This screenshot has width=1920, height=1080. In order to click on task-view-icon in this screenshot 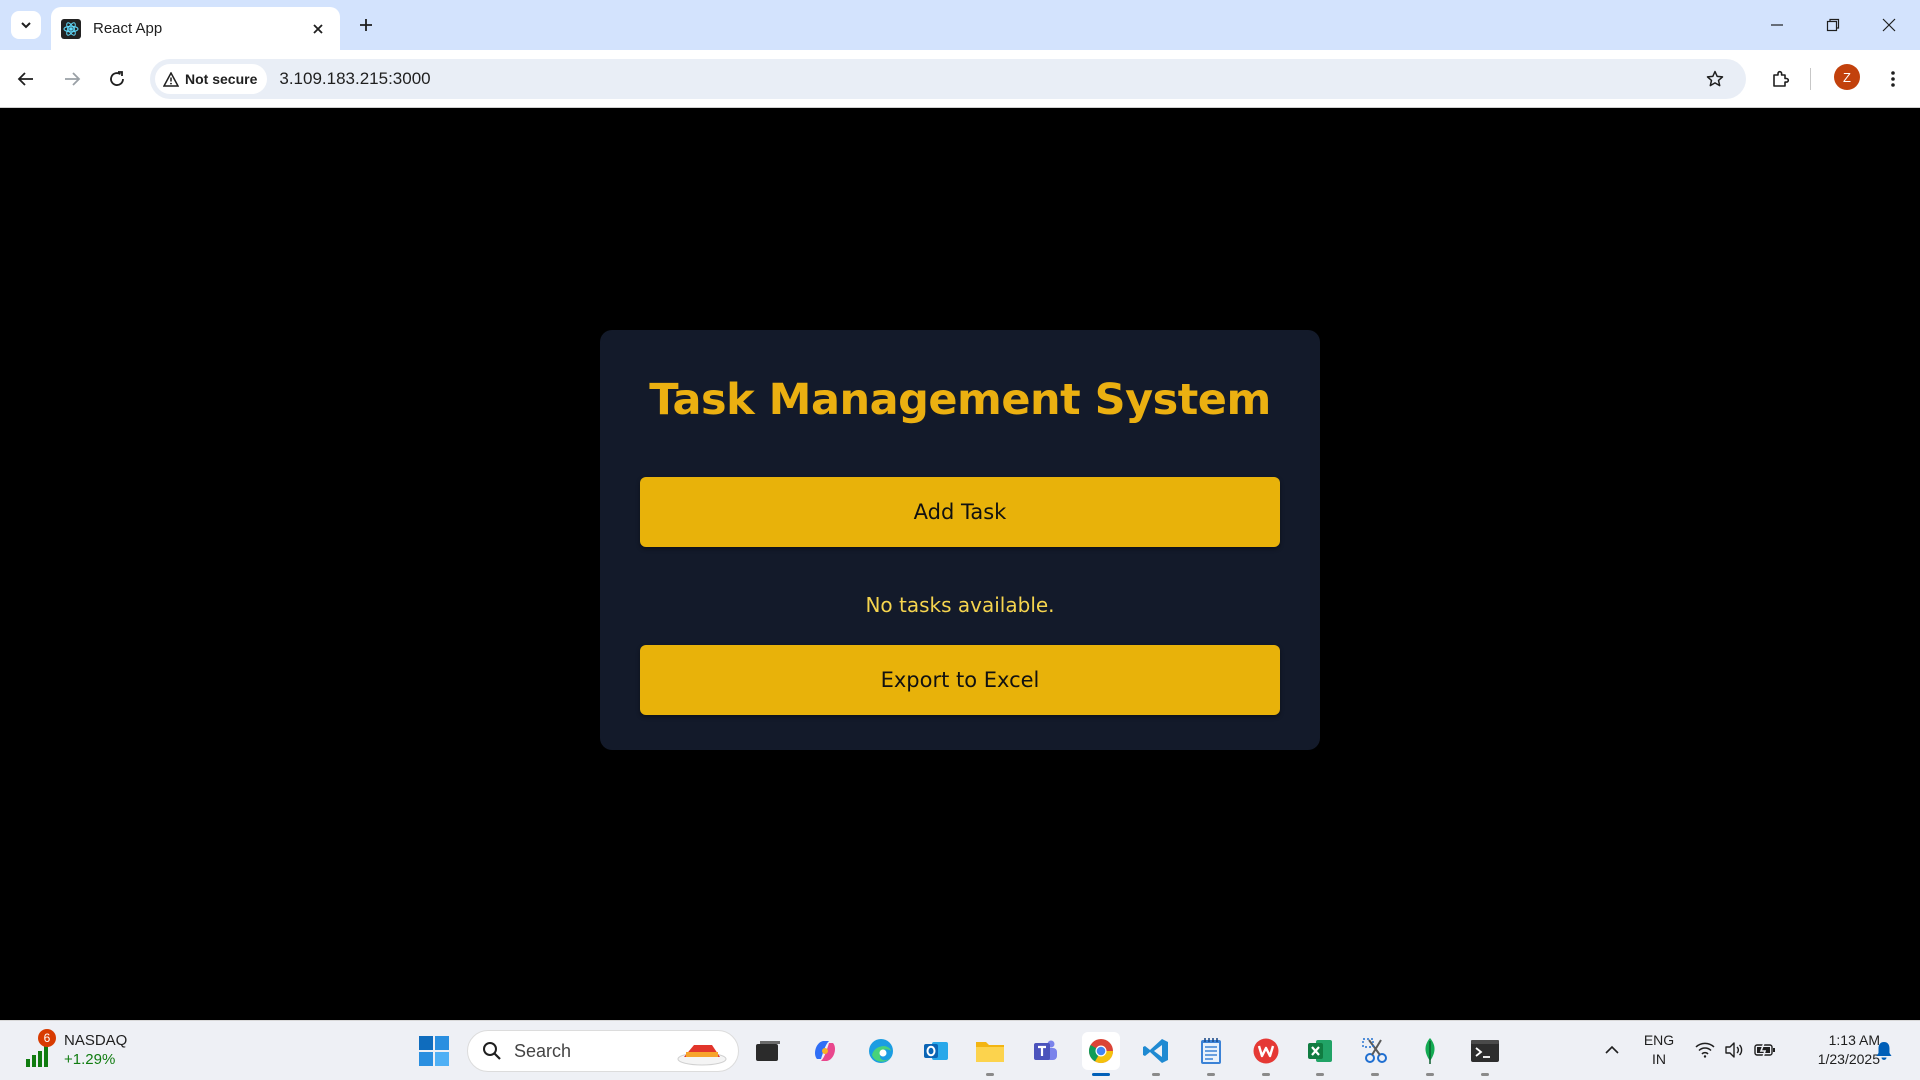, I will do `click(768, 1051)`.